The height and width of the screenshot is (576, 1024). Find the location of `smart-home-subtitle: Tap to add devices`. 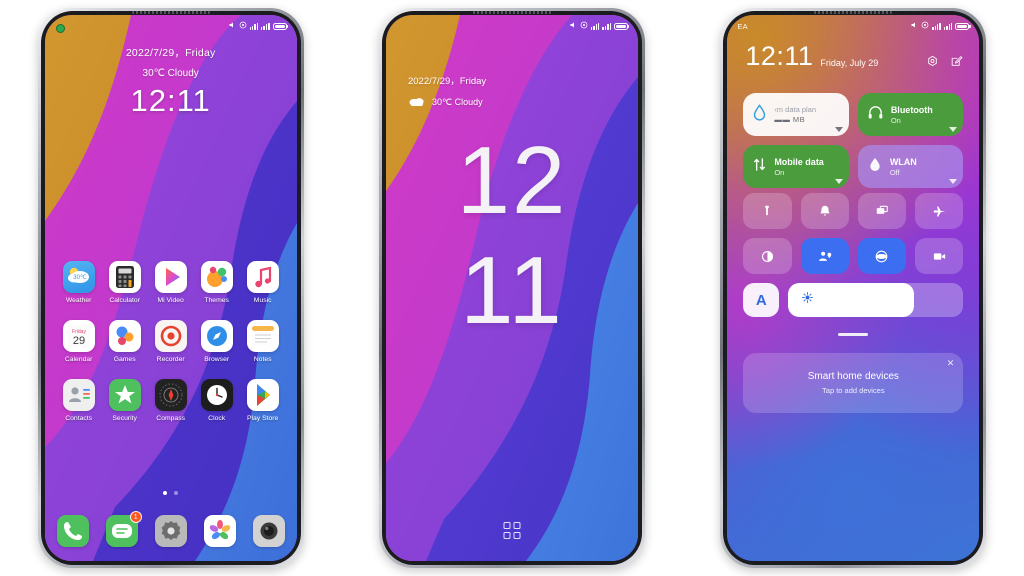

smart-home-subtitle: Tap to add devices is located at coordinates (853, 390).